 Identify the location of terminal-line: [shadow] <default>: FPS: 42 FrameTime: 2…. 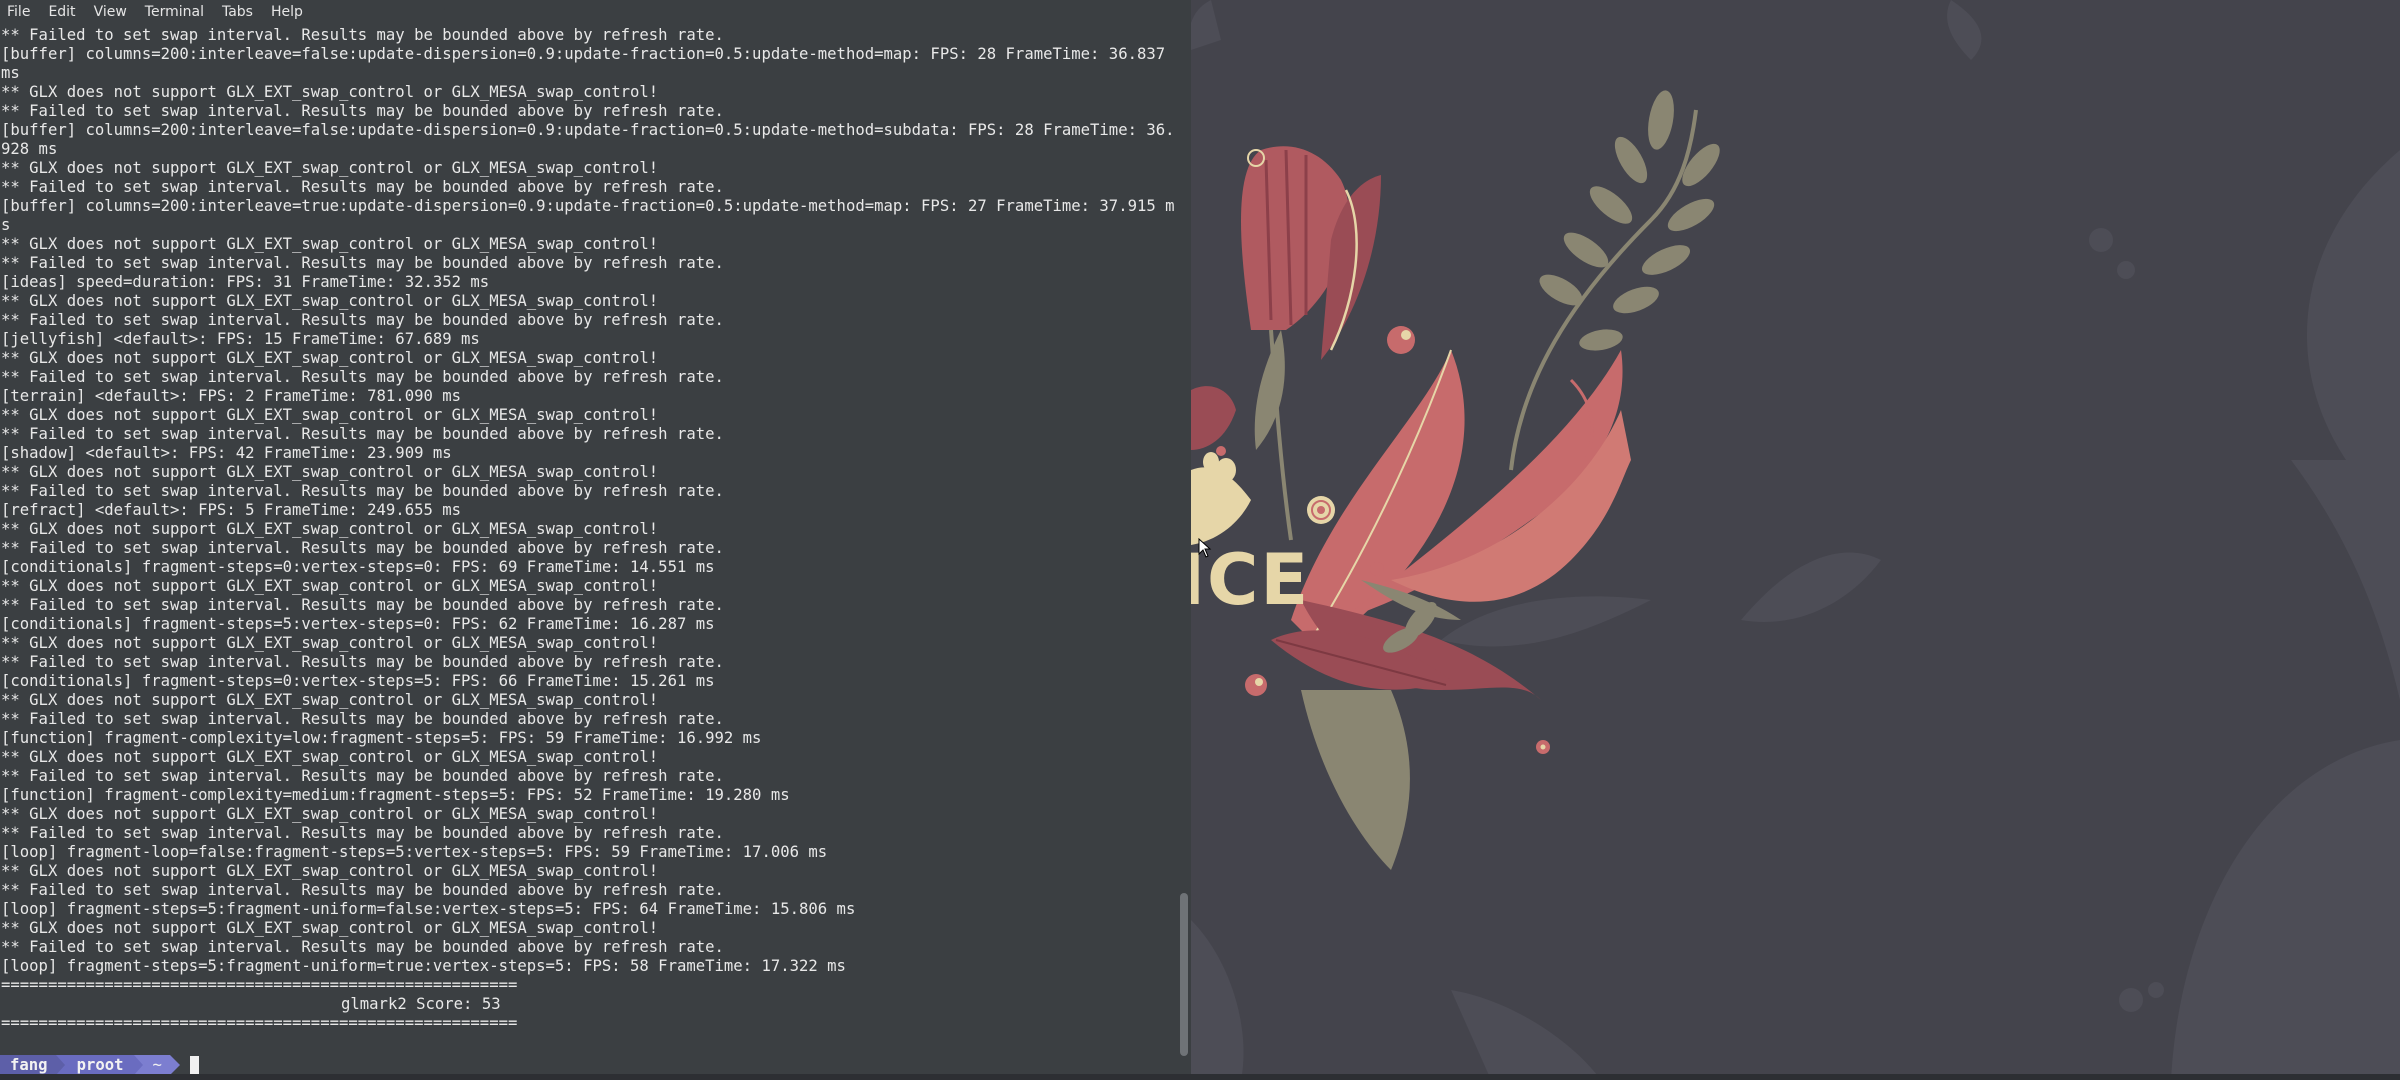
(226, 453).